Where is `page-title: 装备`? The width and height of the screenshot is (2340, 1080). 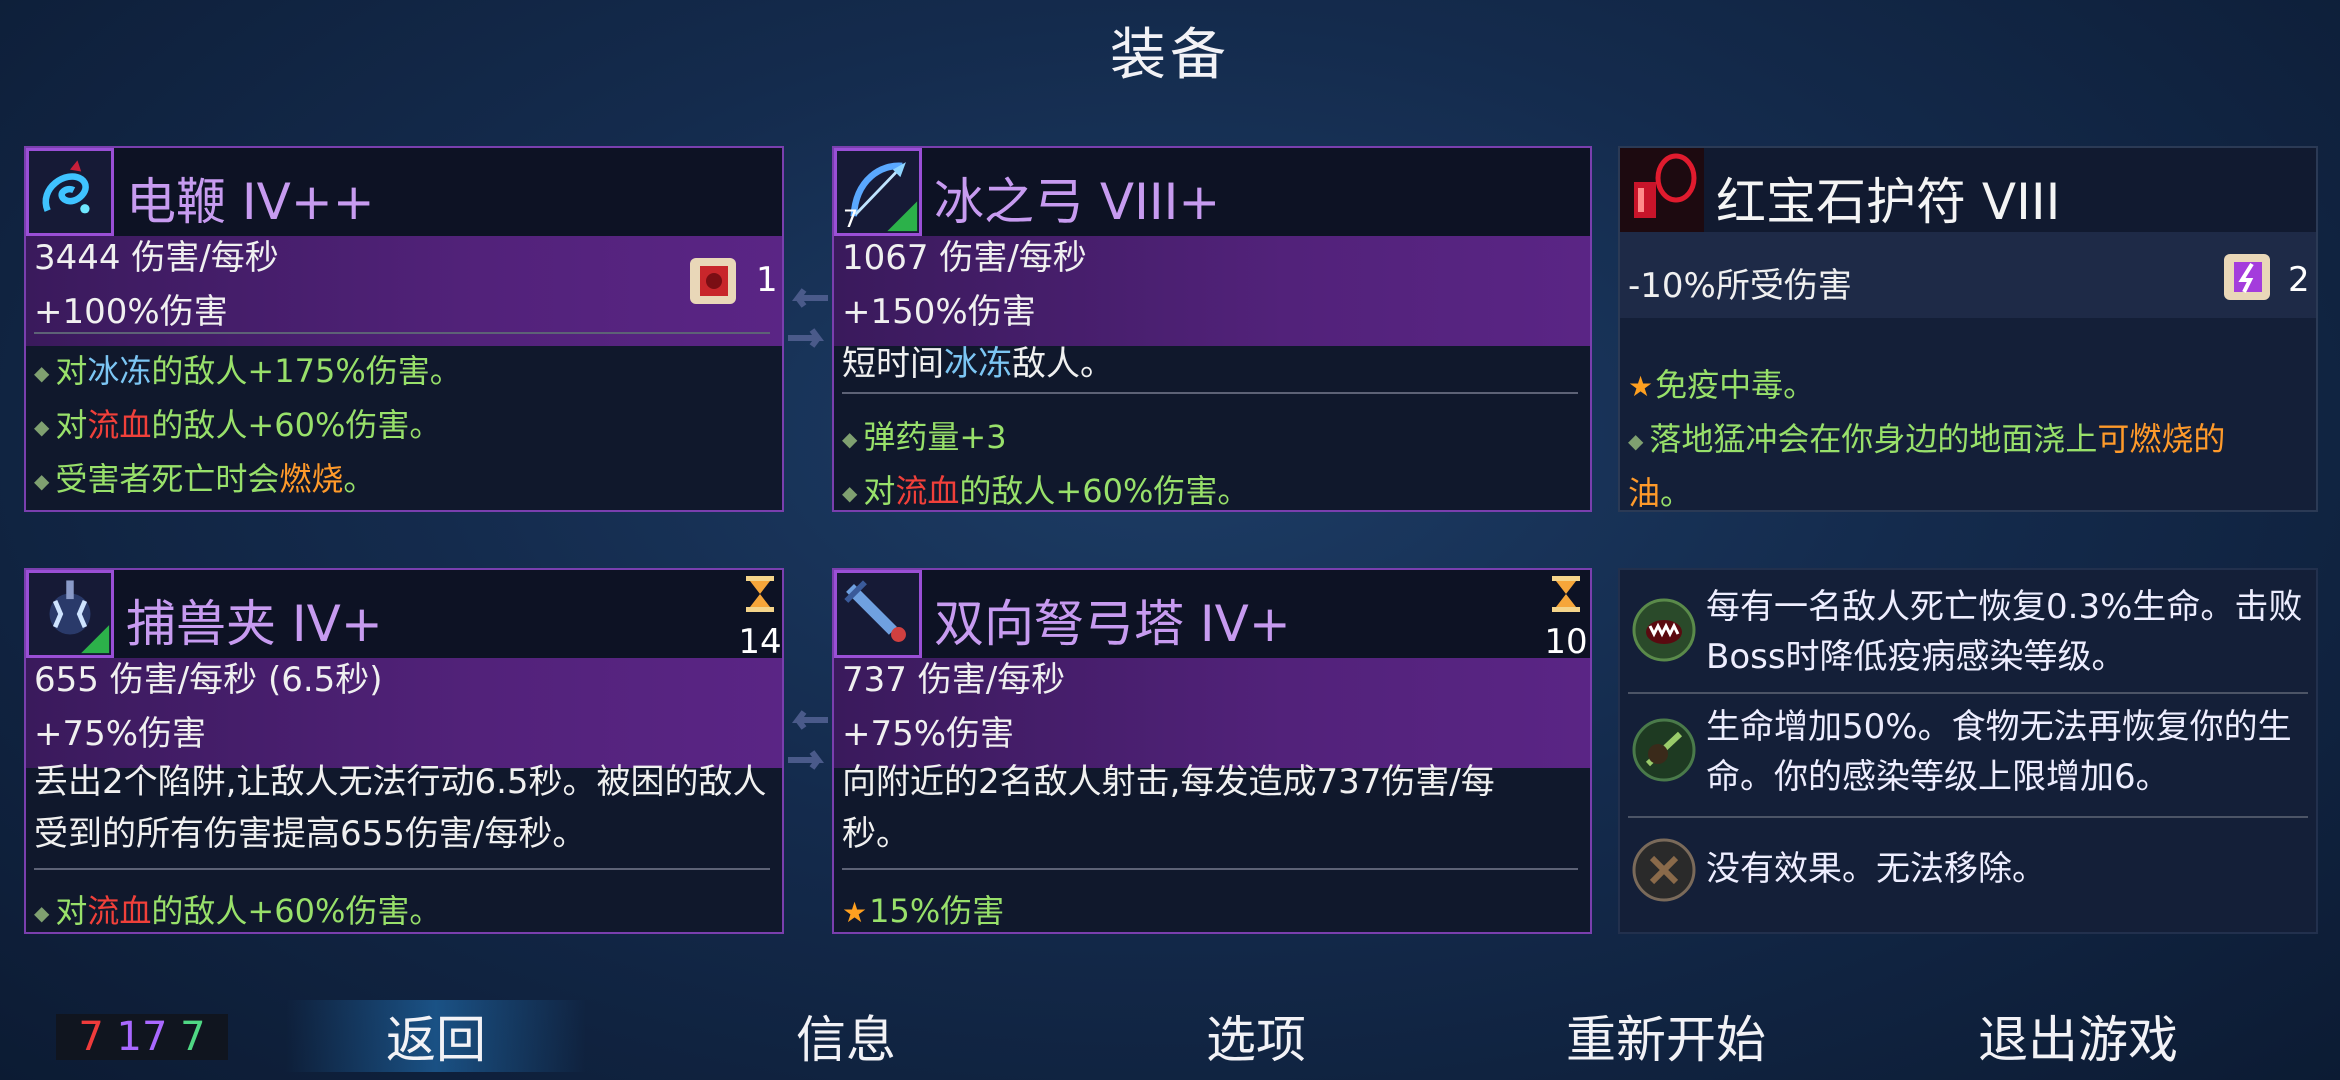
page-title: 装备 is located at coordinates (1170, 55).